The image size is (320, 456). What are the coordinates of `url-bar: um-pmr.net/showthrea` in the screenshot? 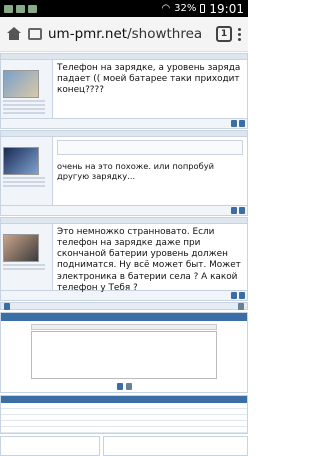 It's located at (129, 34).